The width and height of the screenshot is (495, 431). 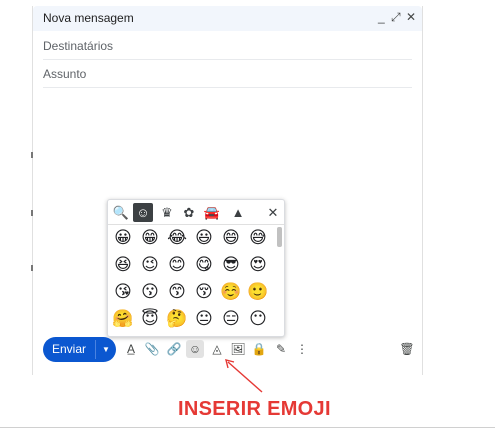 What do you see at coordinates (254, 409) in the screenshot?
I see `annotation-caption: INSERIR EMOJI` at bounding box center [254, 409].